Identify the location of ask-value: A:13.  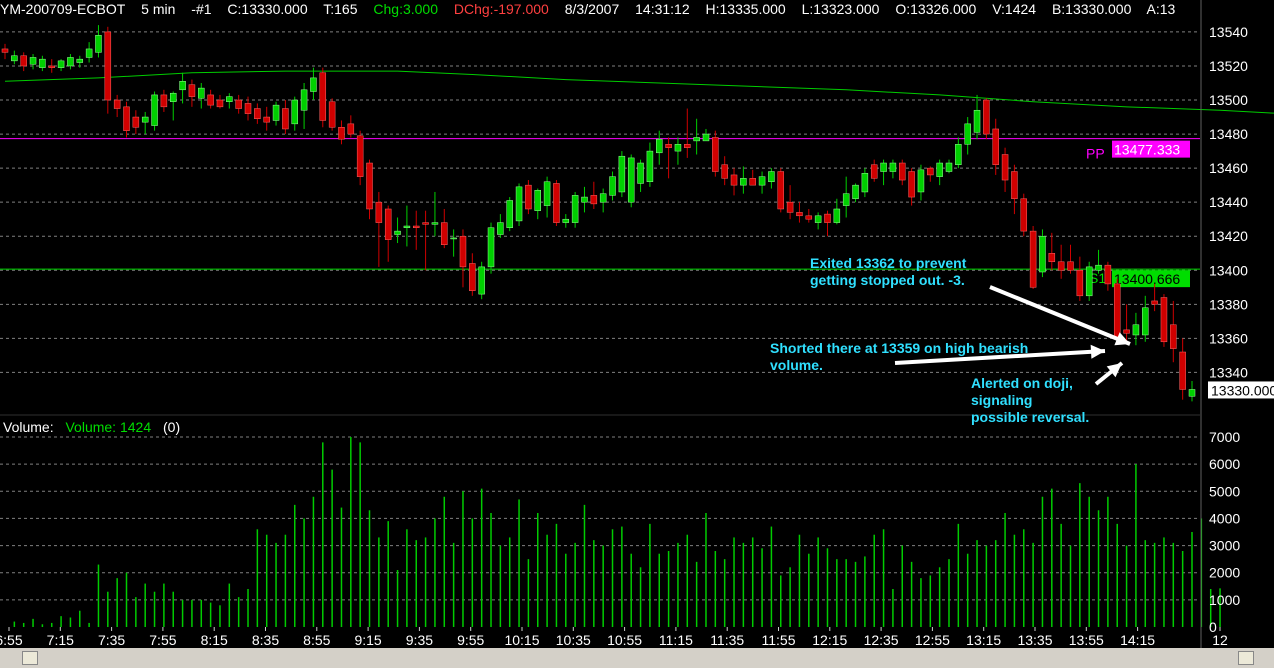
(1161, 9).